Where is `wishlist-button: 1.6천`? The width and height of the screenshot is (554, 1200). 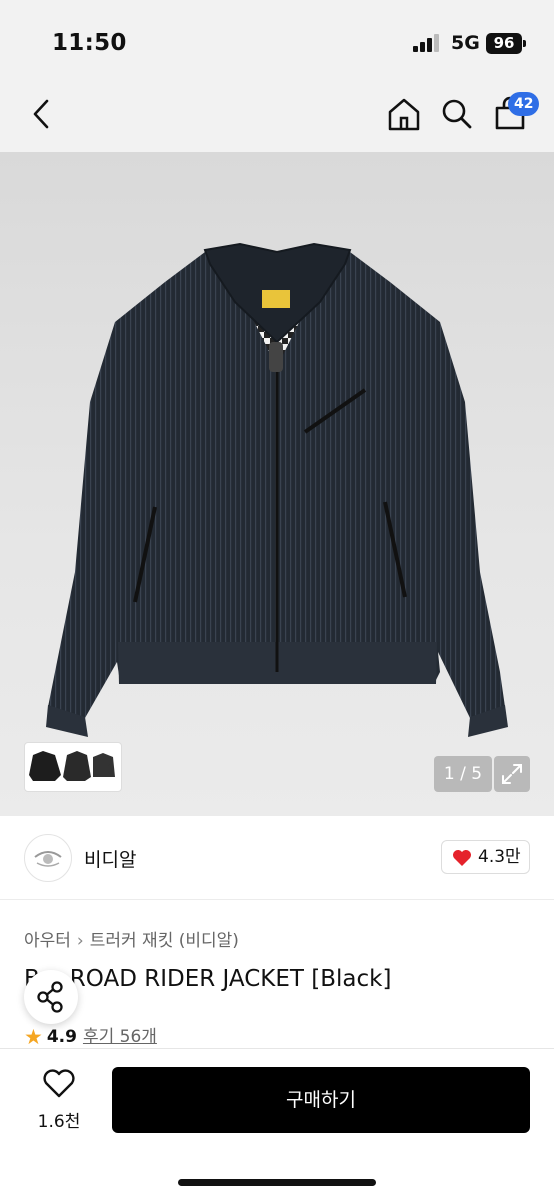 wishlist-button: 1.6천 is located at coordinates (59, 1100).